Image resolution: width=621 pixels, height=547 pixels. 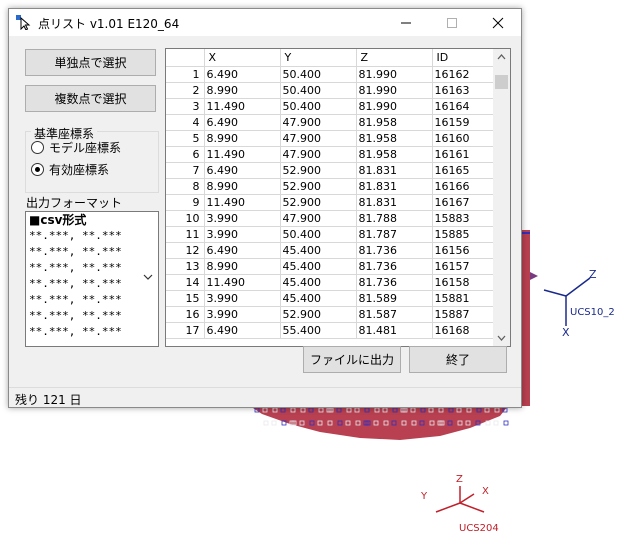 I want to click on scrollbar-thumb, so click(x=501, y=82).